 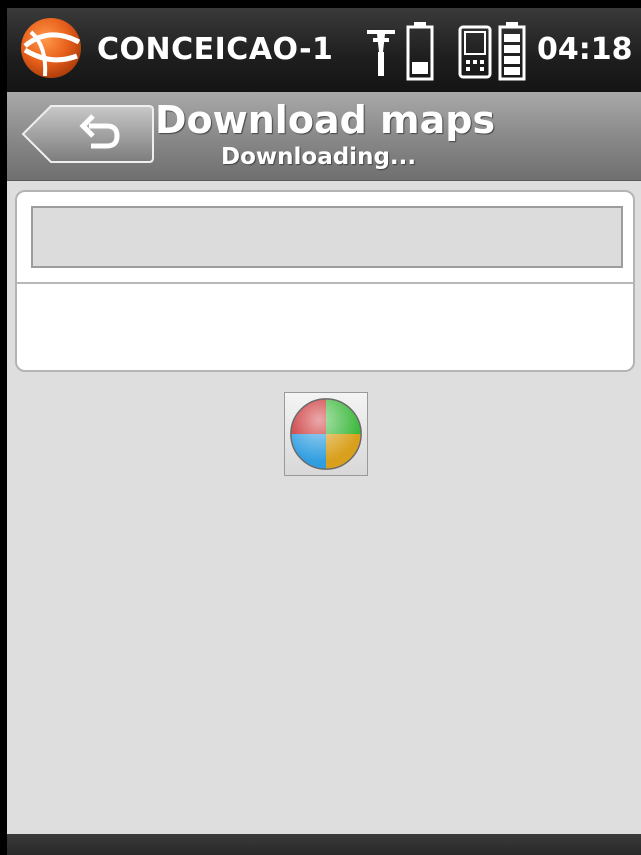 What do you see at coordinates (585, 49) in the screenshot?
I see `clock: 04:18` at bounding box center [585, 49].